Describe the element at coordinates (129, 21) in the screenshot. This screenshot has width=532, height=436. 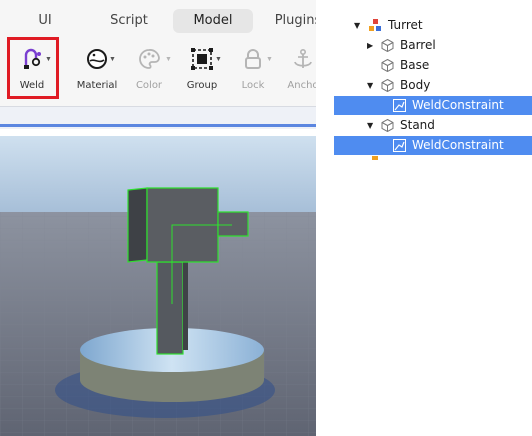
I see `tab-script: Script` at that location.